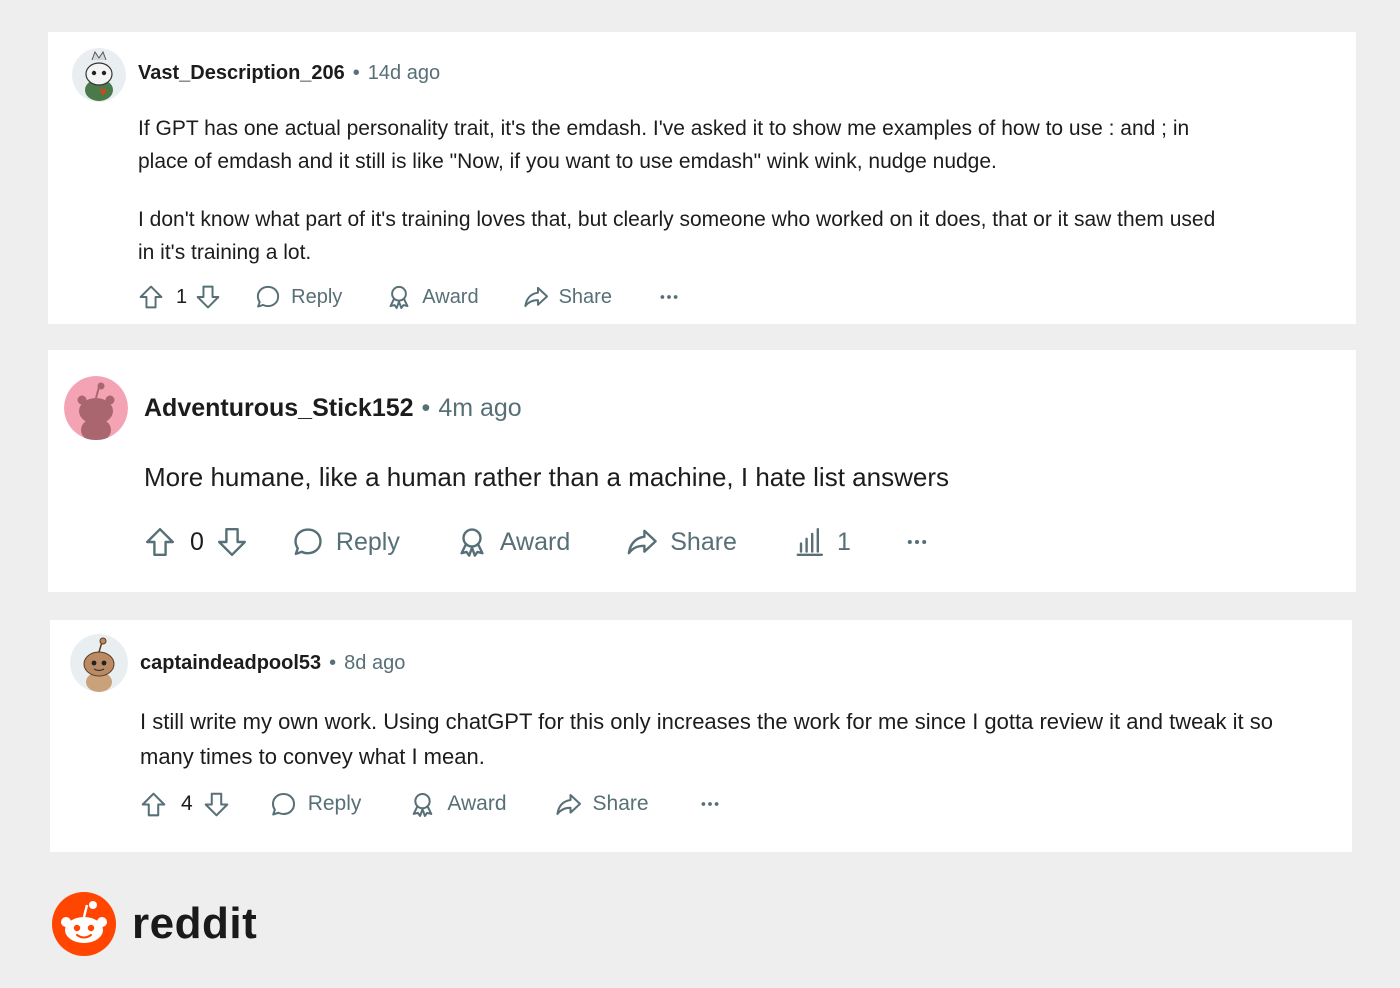 The width and height of the screenshot is (1400, 988). I want to click on reddit-wordmark: reddit, so click(195, 923).